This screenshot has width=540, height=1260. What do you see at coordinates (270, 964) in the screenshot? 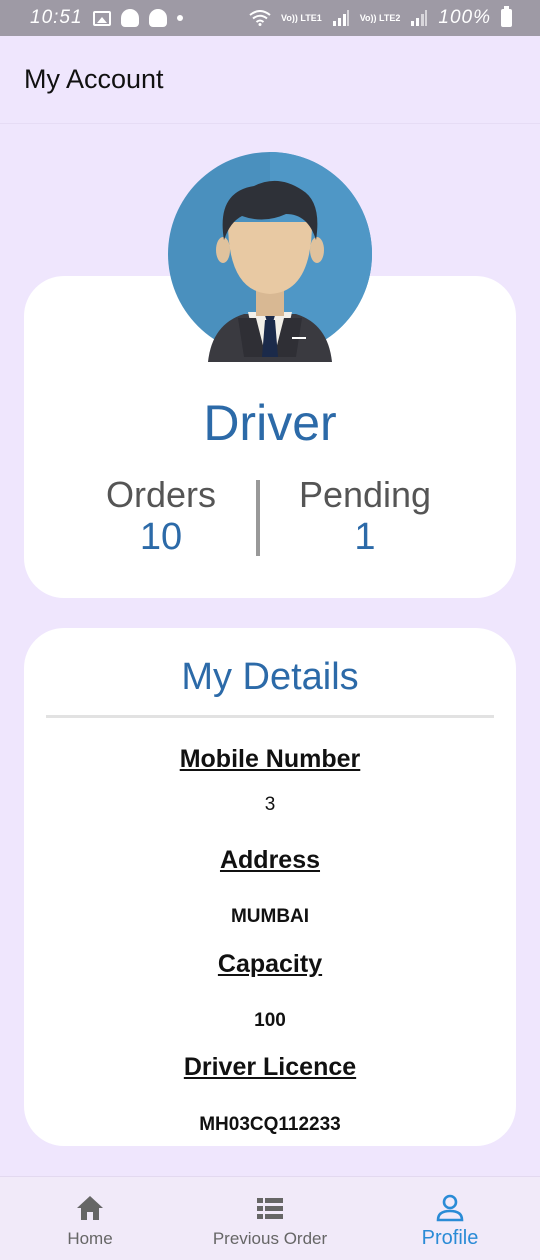
I see `capacity-label: Capacity` at bounding box center [270, 964].